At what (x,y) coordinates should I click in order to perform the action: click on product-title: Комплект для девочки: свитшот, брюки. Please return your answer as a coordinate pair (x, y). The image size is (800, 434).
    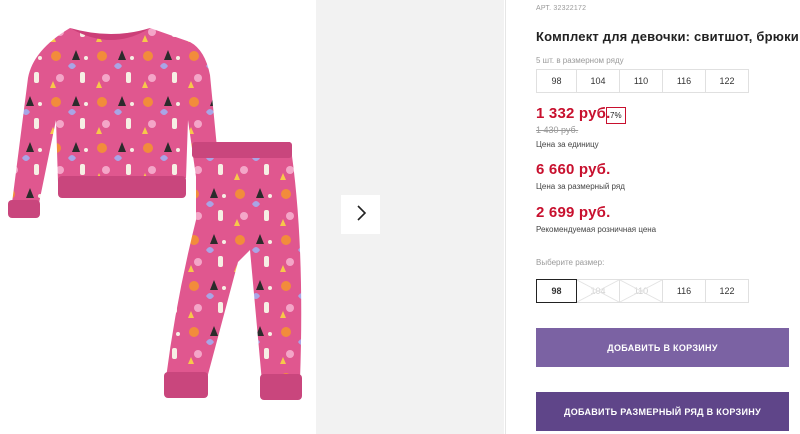
    Looking at the image, I should click on (668, 36).